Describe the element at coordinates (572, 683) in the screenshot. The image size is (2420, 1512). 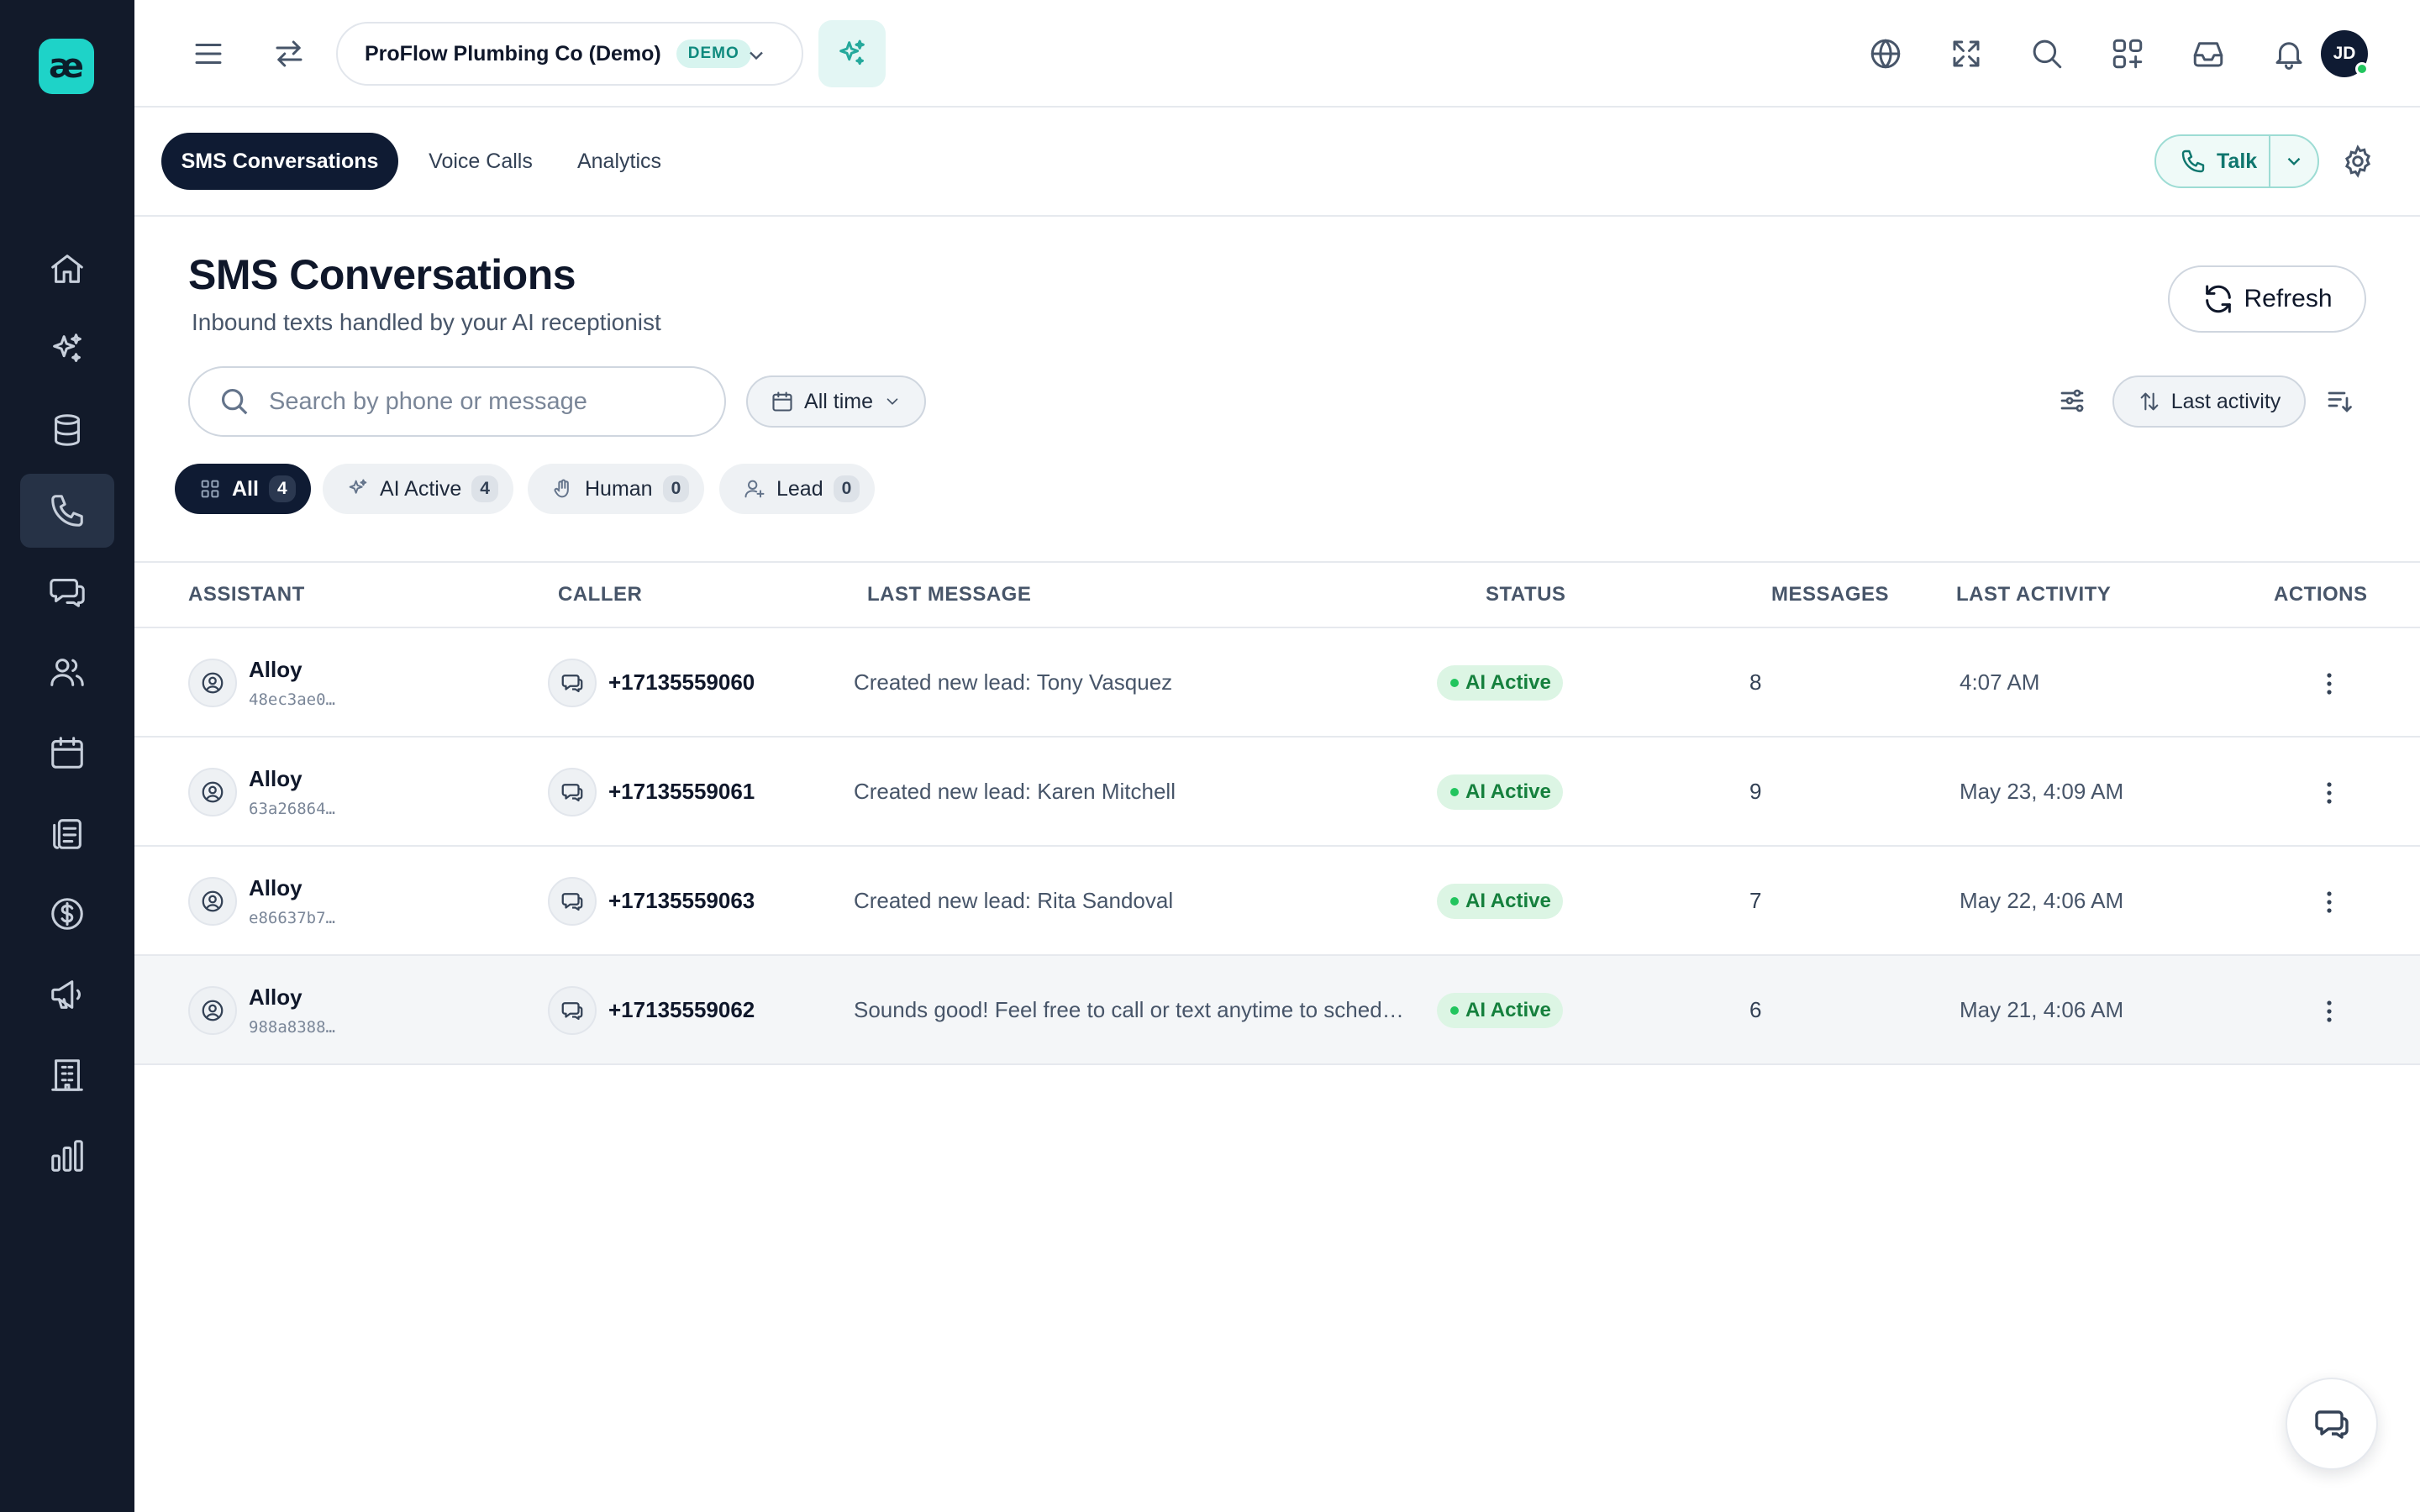
I see `caller-avatar` at that location.